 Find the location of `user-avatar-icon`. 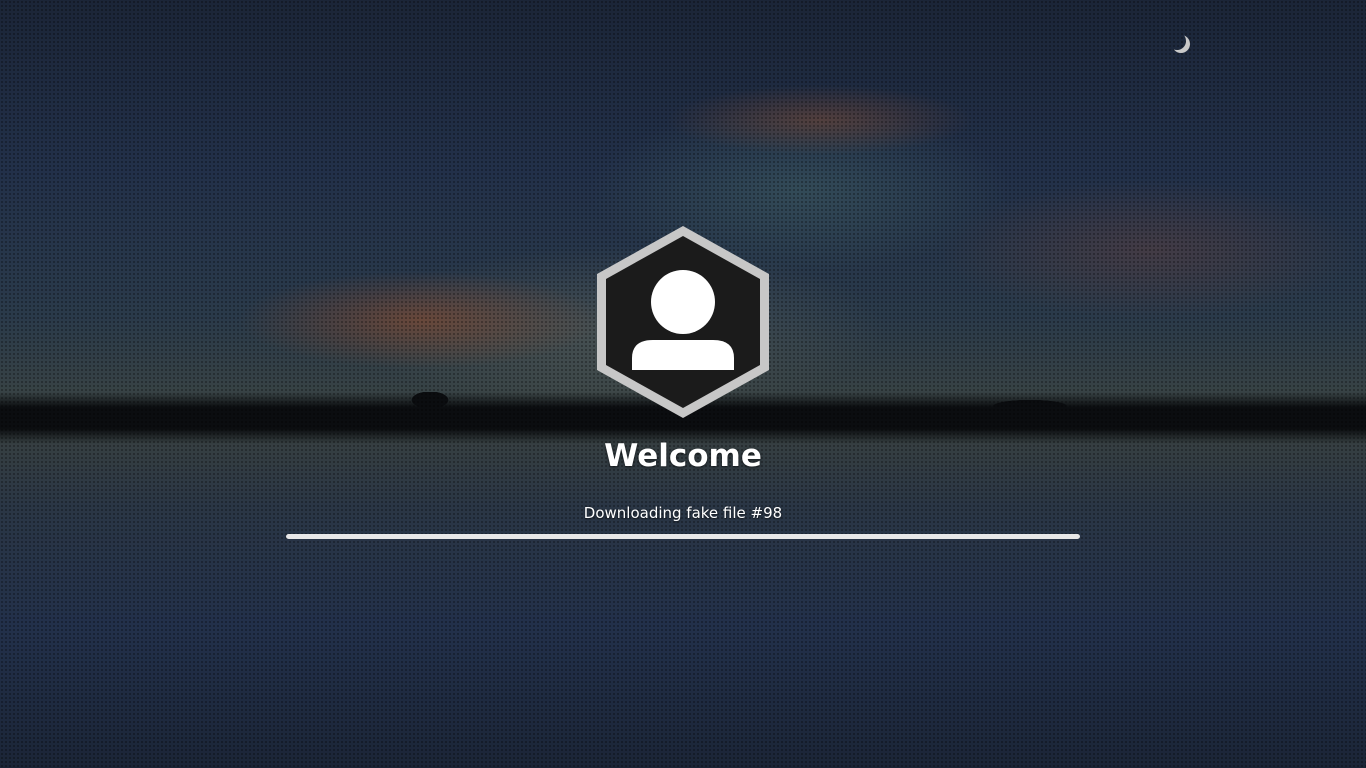

user-avatar-icon is located at coordinates (683, 322).